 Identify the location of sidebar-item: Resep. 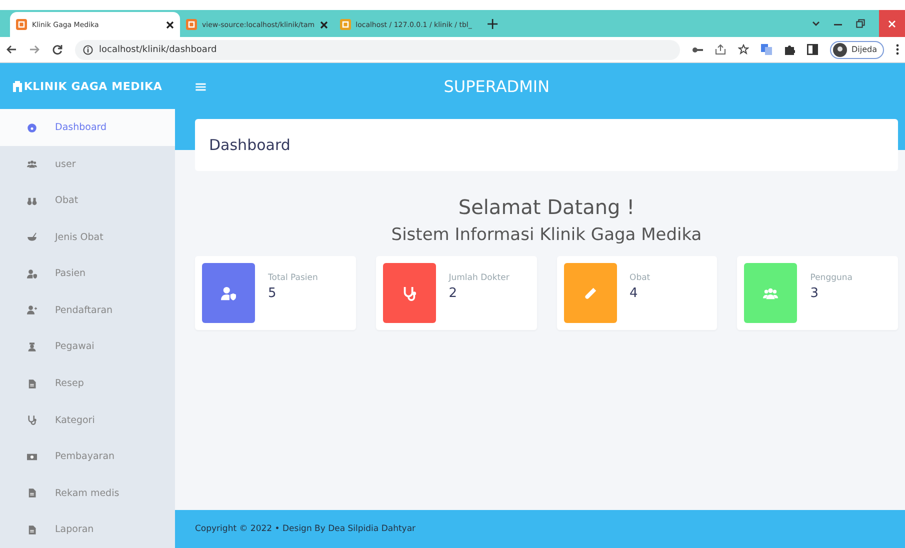
(87, 383).